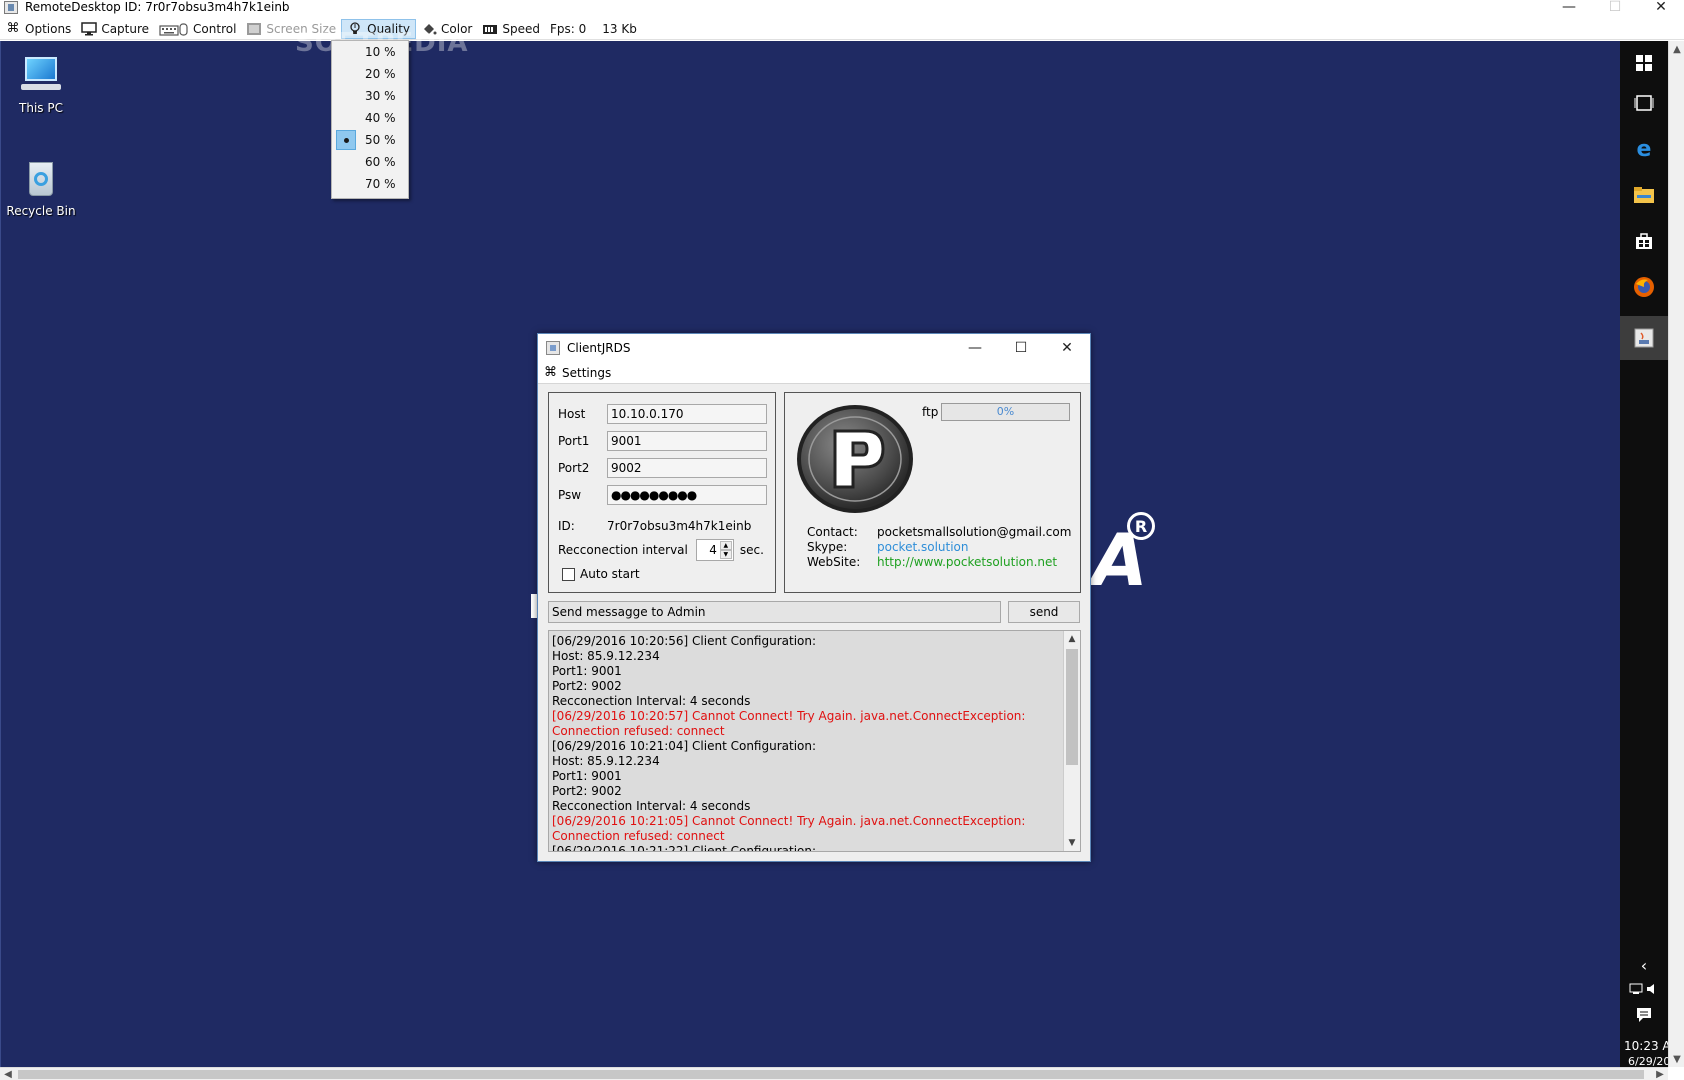 The height and width of the screenshot is (1080, 1684). I want to click on horizontal-scrollbar: ◀ ▶, so click(834, 1073).